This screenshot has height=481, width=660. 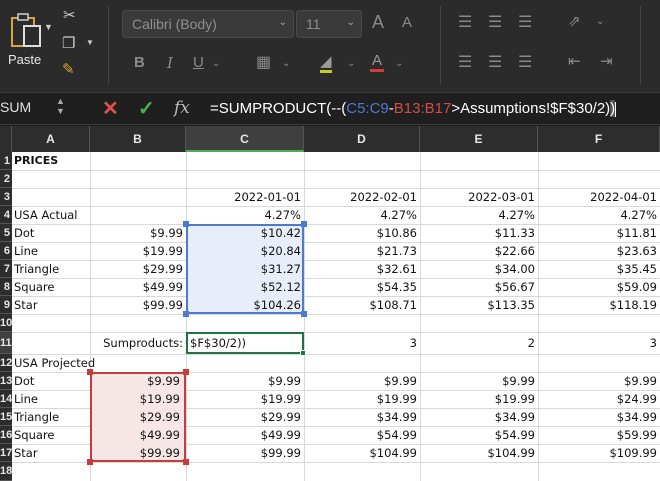 I want to click on row-header: 16, so click(x=6, y=435).